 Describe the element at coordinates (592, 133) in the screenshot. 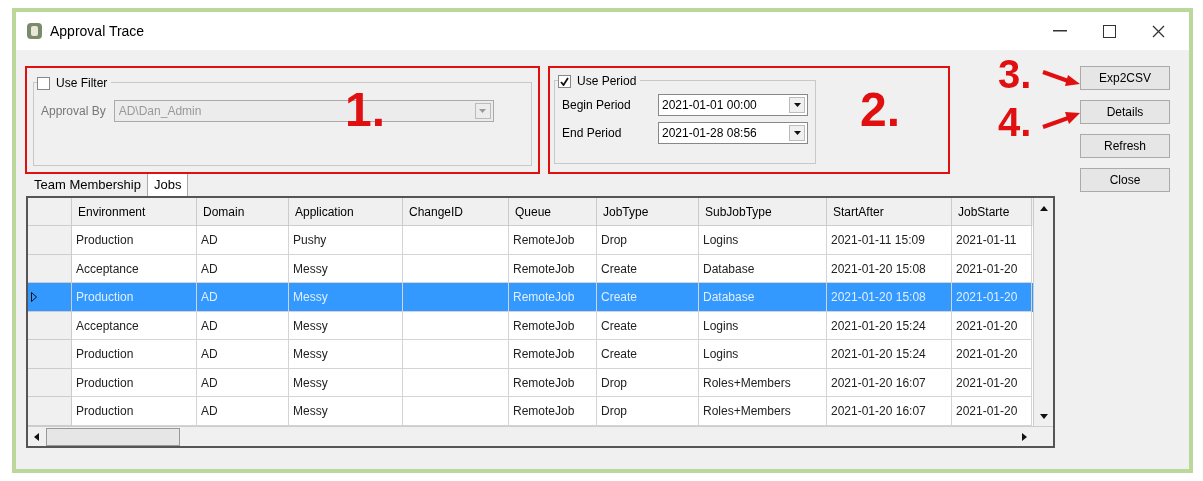

I see `field-label: End Period` at that location.